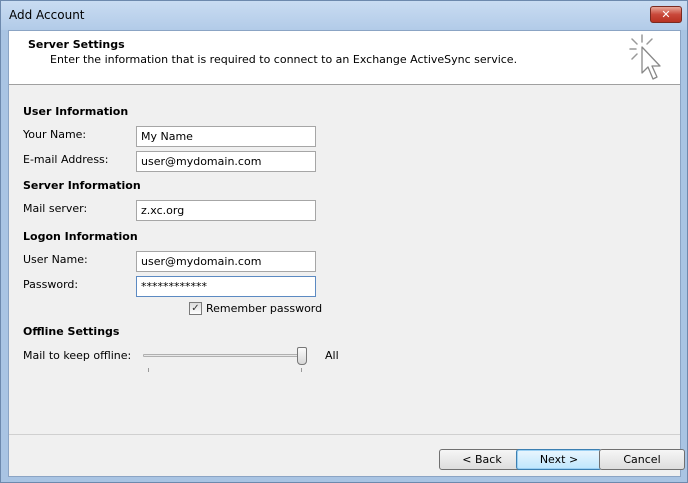 Image resolution: width=688 pixels, height=483 pixels. What do you see at coordinates (51, 284) in the screenshot?
I see `password-label: Password:` at bounding box center [51, 284].